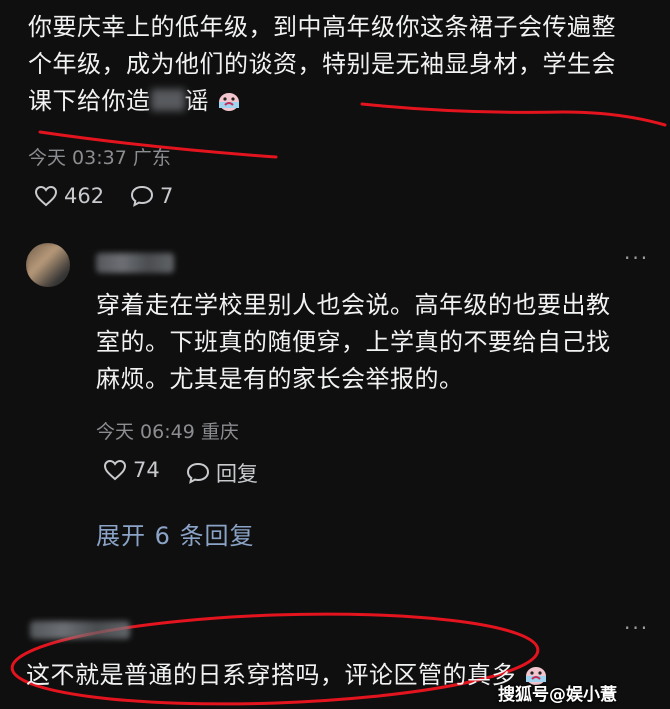 The image size is (670, 709). What do you see at coordinates (99, 158) in the screenshot?
I see `comment-1-time-location: 今天 03:37 广东` at bounding box center [99, 158].